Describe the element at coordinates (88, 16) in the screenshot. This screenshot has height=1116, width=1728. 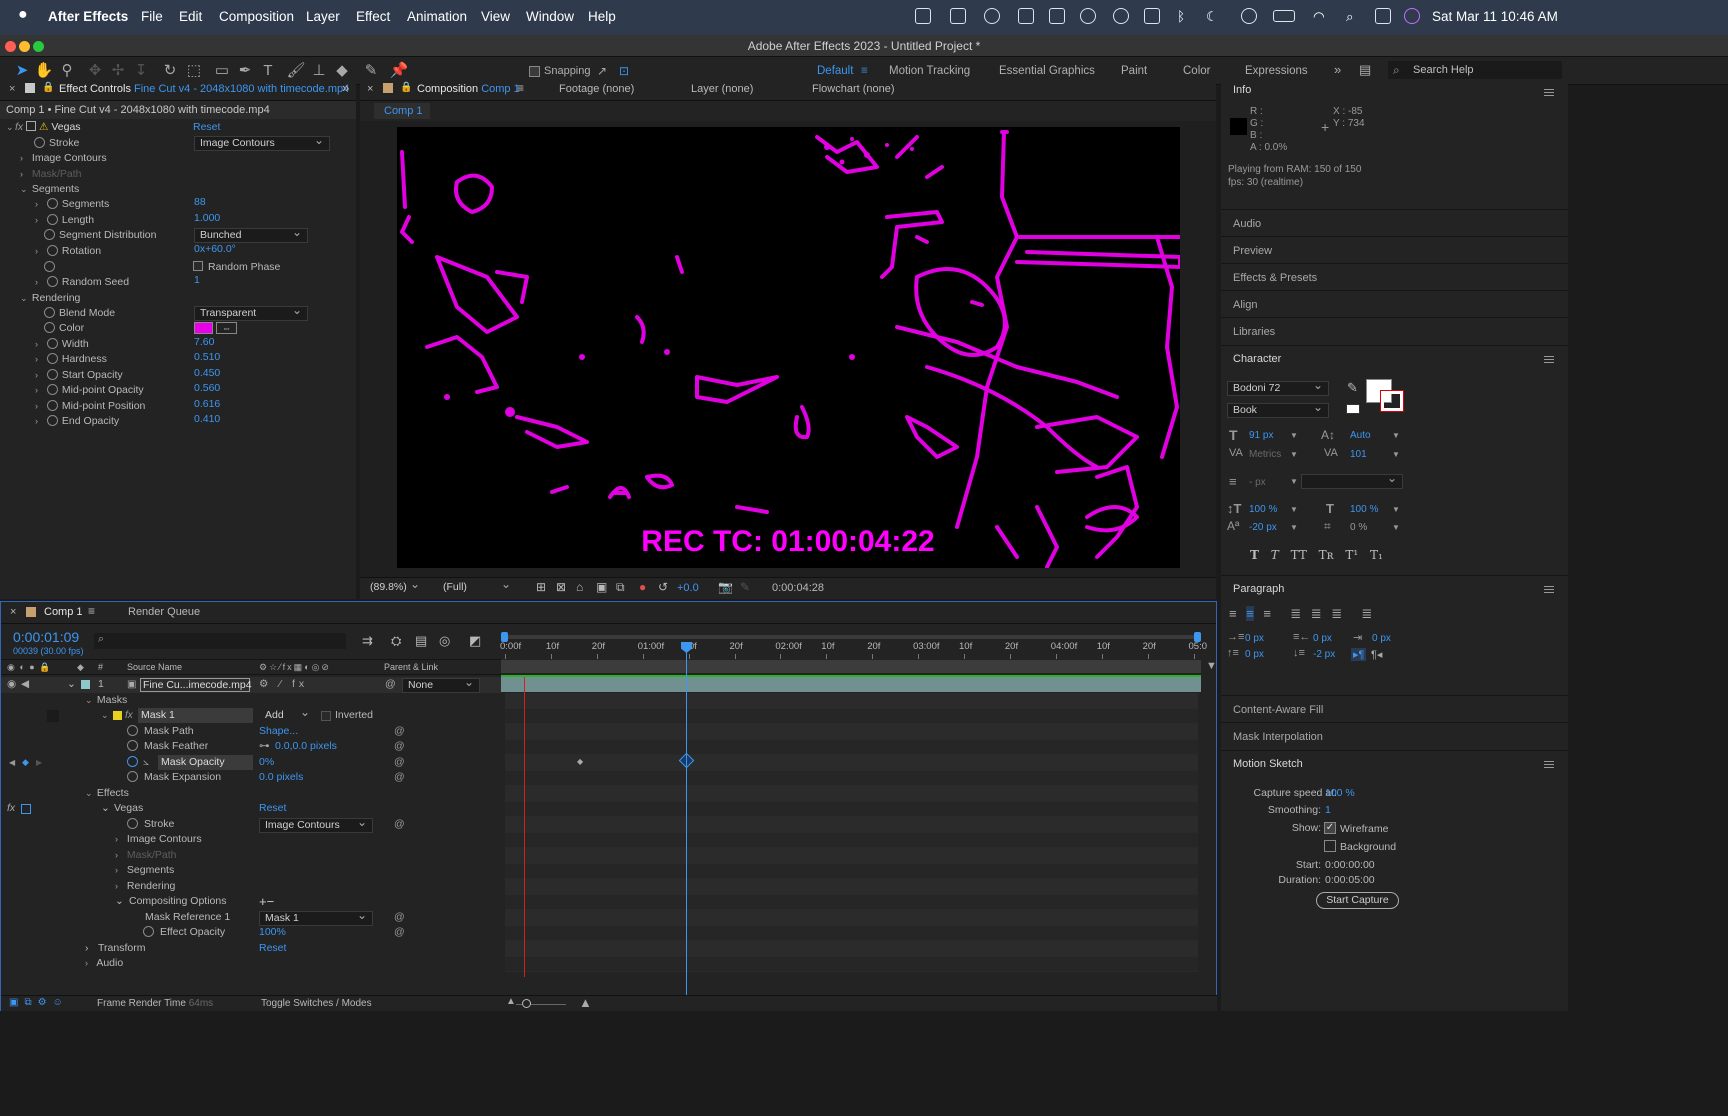
I see `app-menu: After Effects` at that location.